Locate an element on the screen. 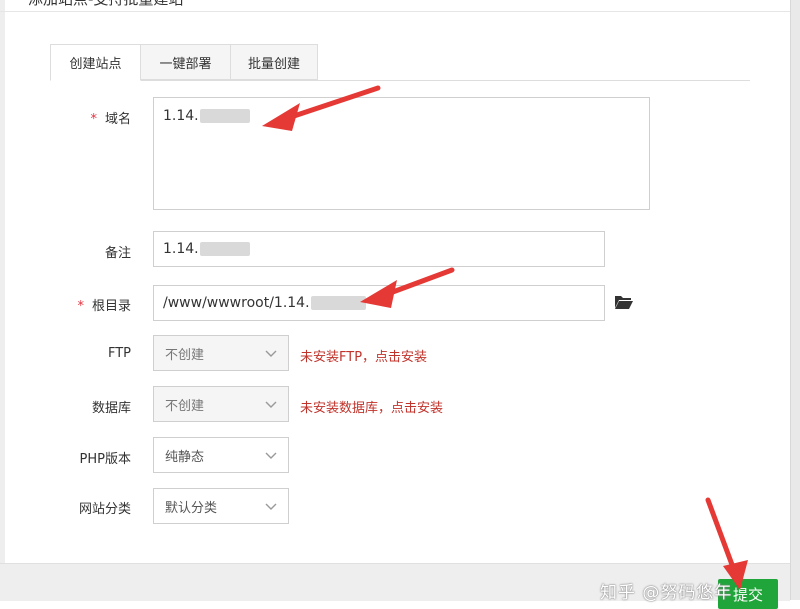 Image resolution: width=800 pixels, height=609 pixels. database-selected: 不创建 is located at coordinates (185, 406).